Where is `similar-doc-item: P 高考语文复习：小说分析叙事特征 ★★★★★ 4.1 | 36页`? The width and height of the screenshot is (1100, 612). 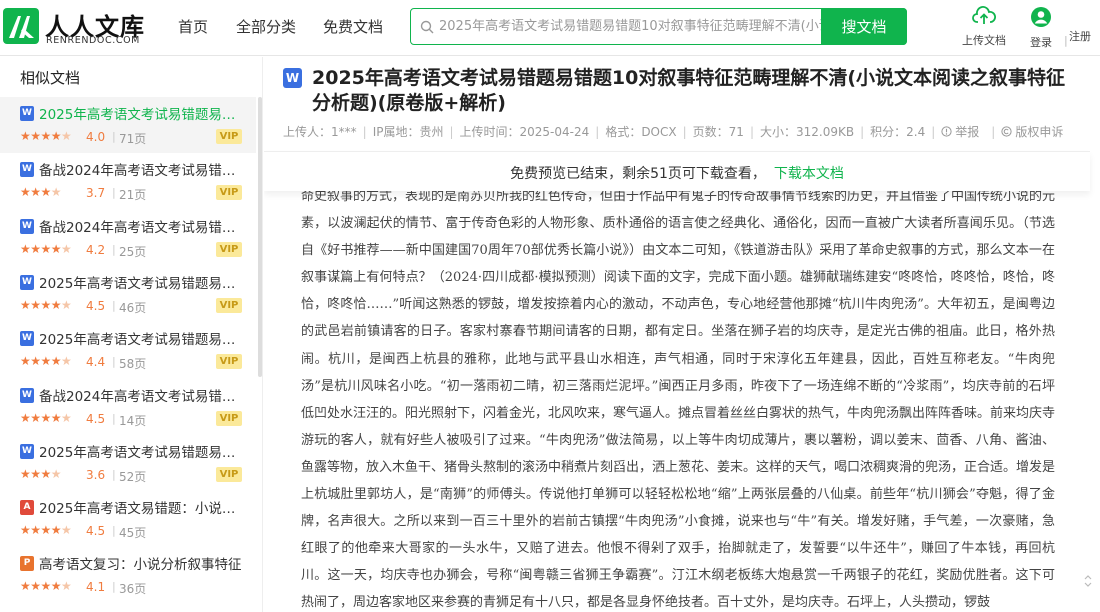 similar-doc-item: P 高考语文复习：小说分析叙事特征 ★★★★★ 4.1 | 36页 is located at coordinates (128, 575).